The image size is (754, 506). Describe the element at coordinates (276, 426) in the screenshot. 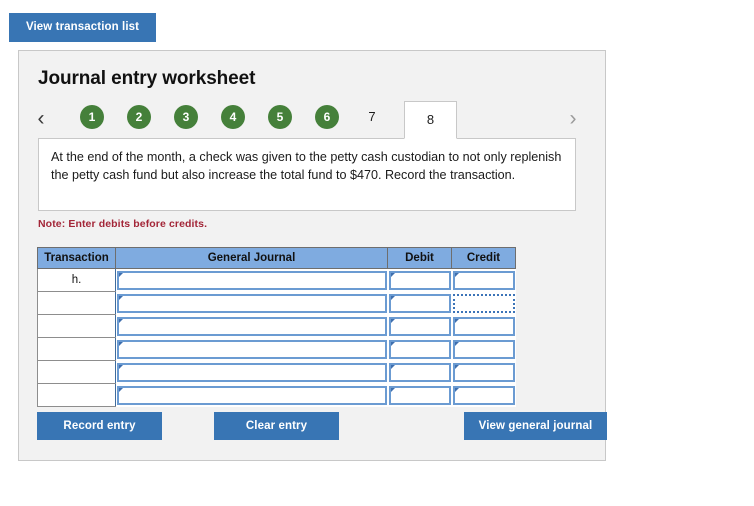

I see `clear-entry-button: Clear entry` at that location.